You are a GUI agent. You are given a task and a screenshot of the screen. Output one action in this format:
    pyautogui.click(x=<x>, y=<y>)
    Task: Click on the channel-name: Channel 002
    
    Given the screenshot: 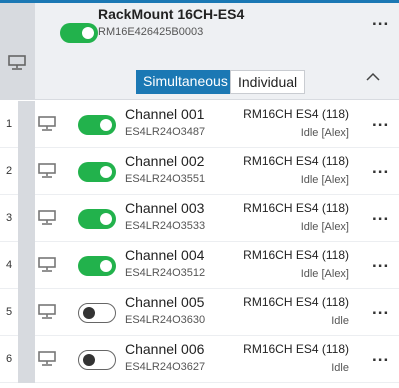 What is the action you would take?
    pyautogui.click(x=165, y=161)
    